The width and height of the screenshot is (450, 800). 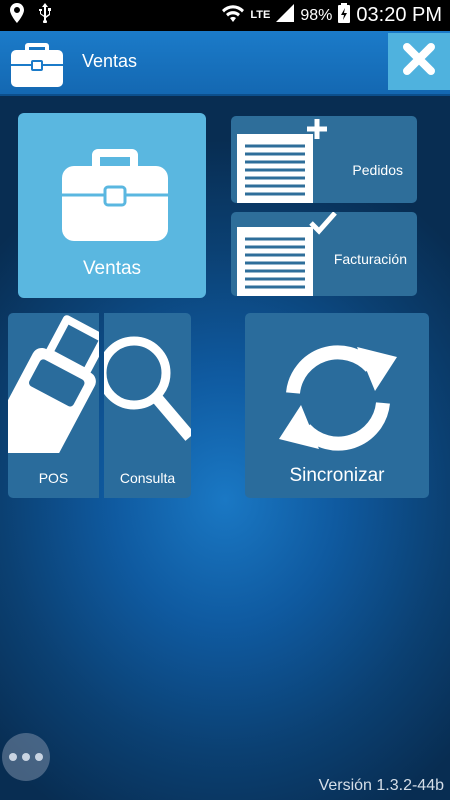 I want to click on more-icon, so click(x=26, y=757).